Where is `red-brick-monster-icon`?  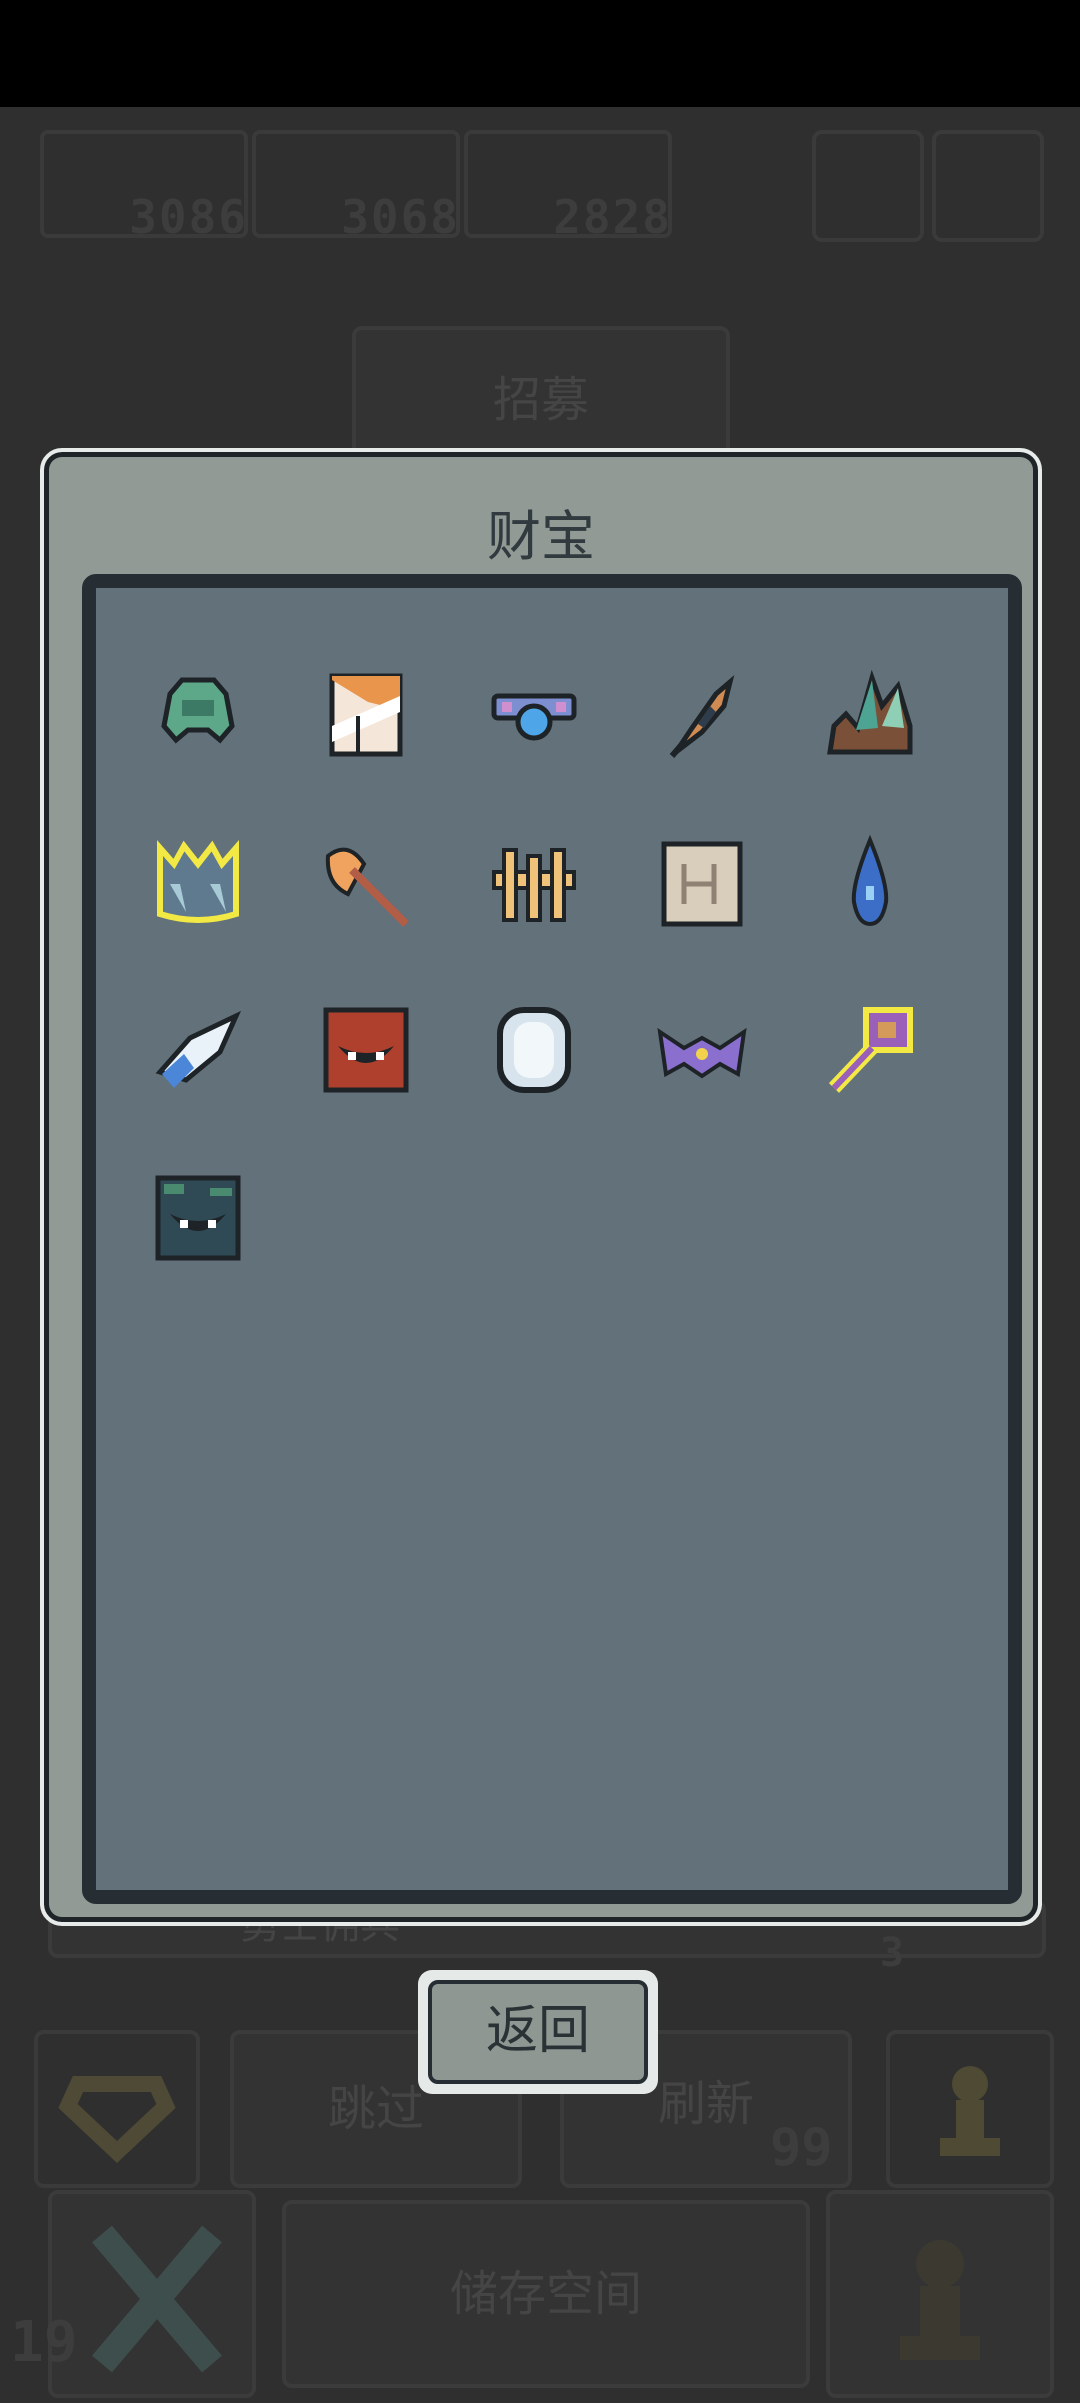 red-brick-monster-icon is located at coordinates (366, 1050).